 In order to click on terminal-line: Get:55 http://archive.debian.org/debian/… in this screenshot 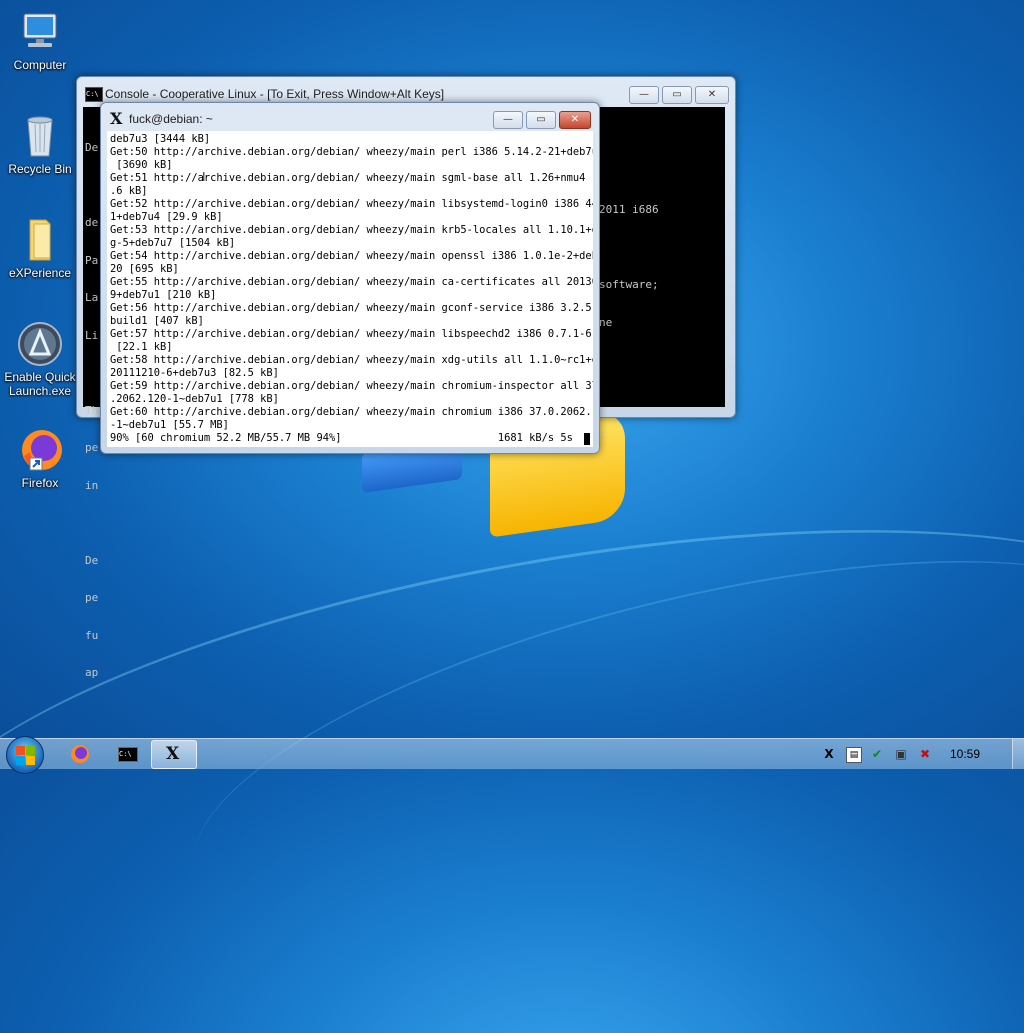, I will do `click(351, 282)`.